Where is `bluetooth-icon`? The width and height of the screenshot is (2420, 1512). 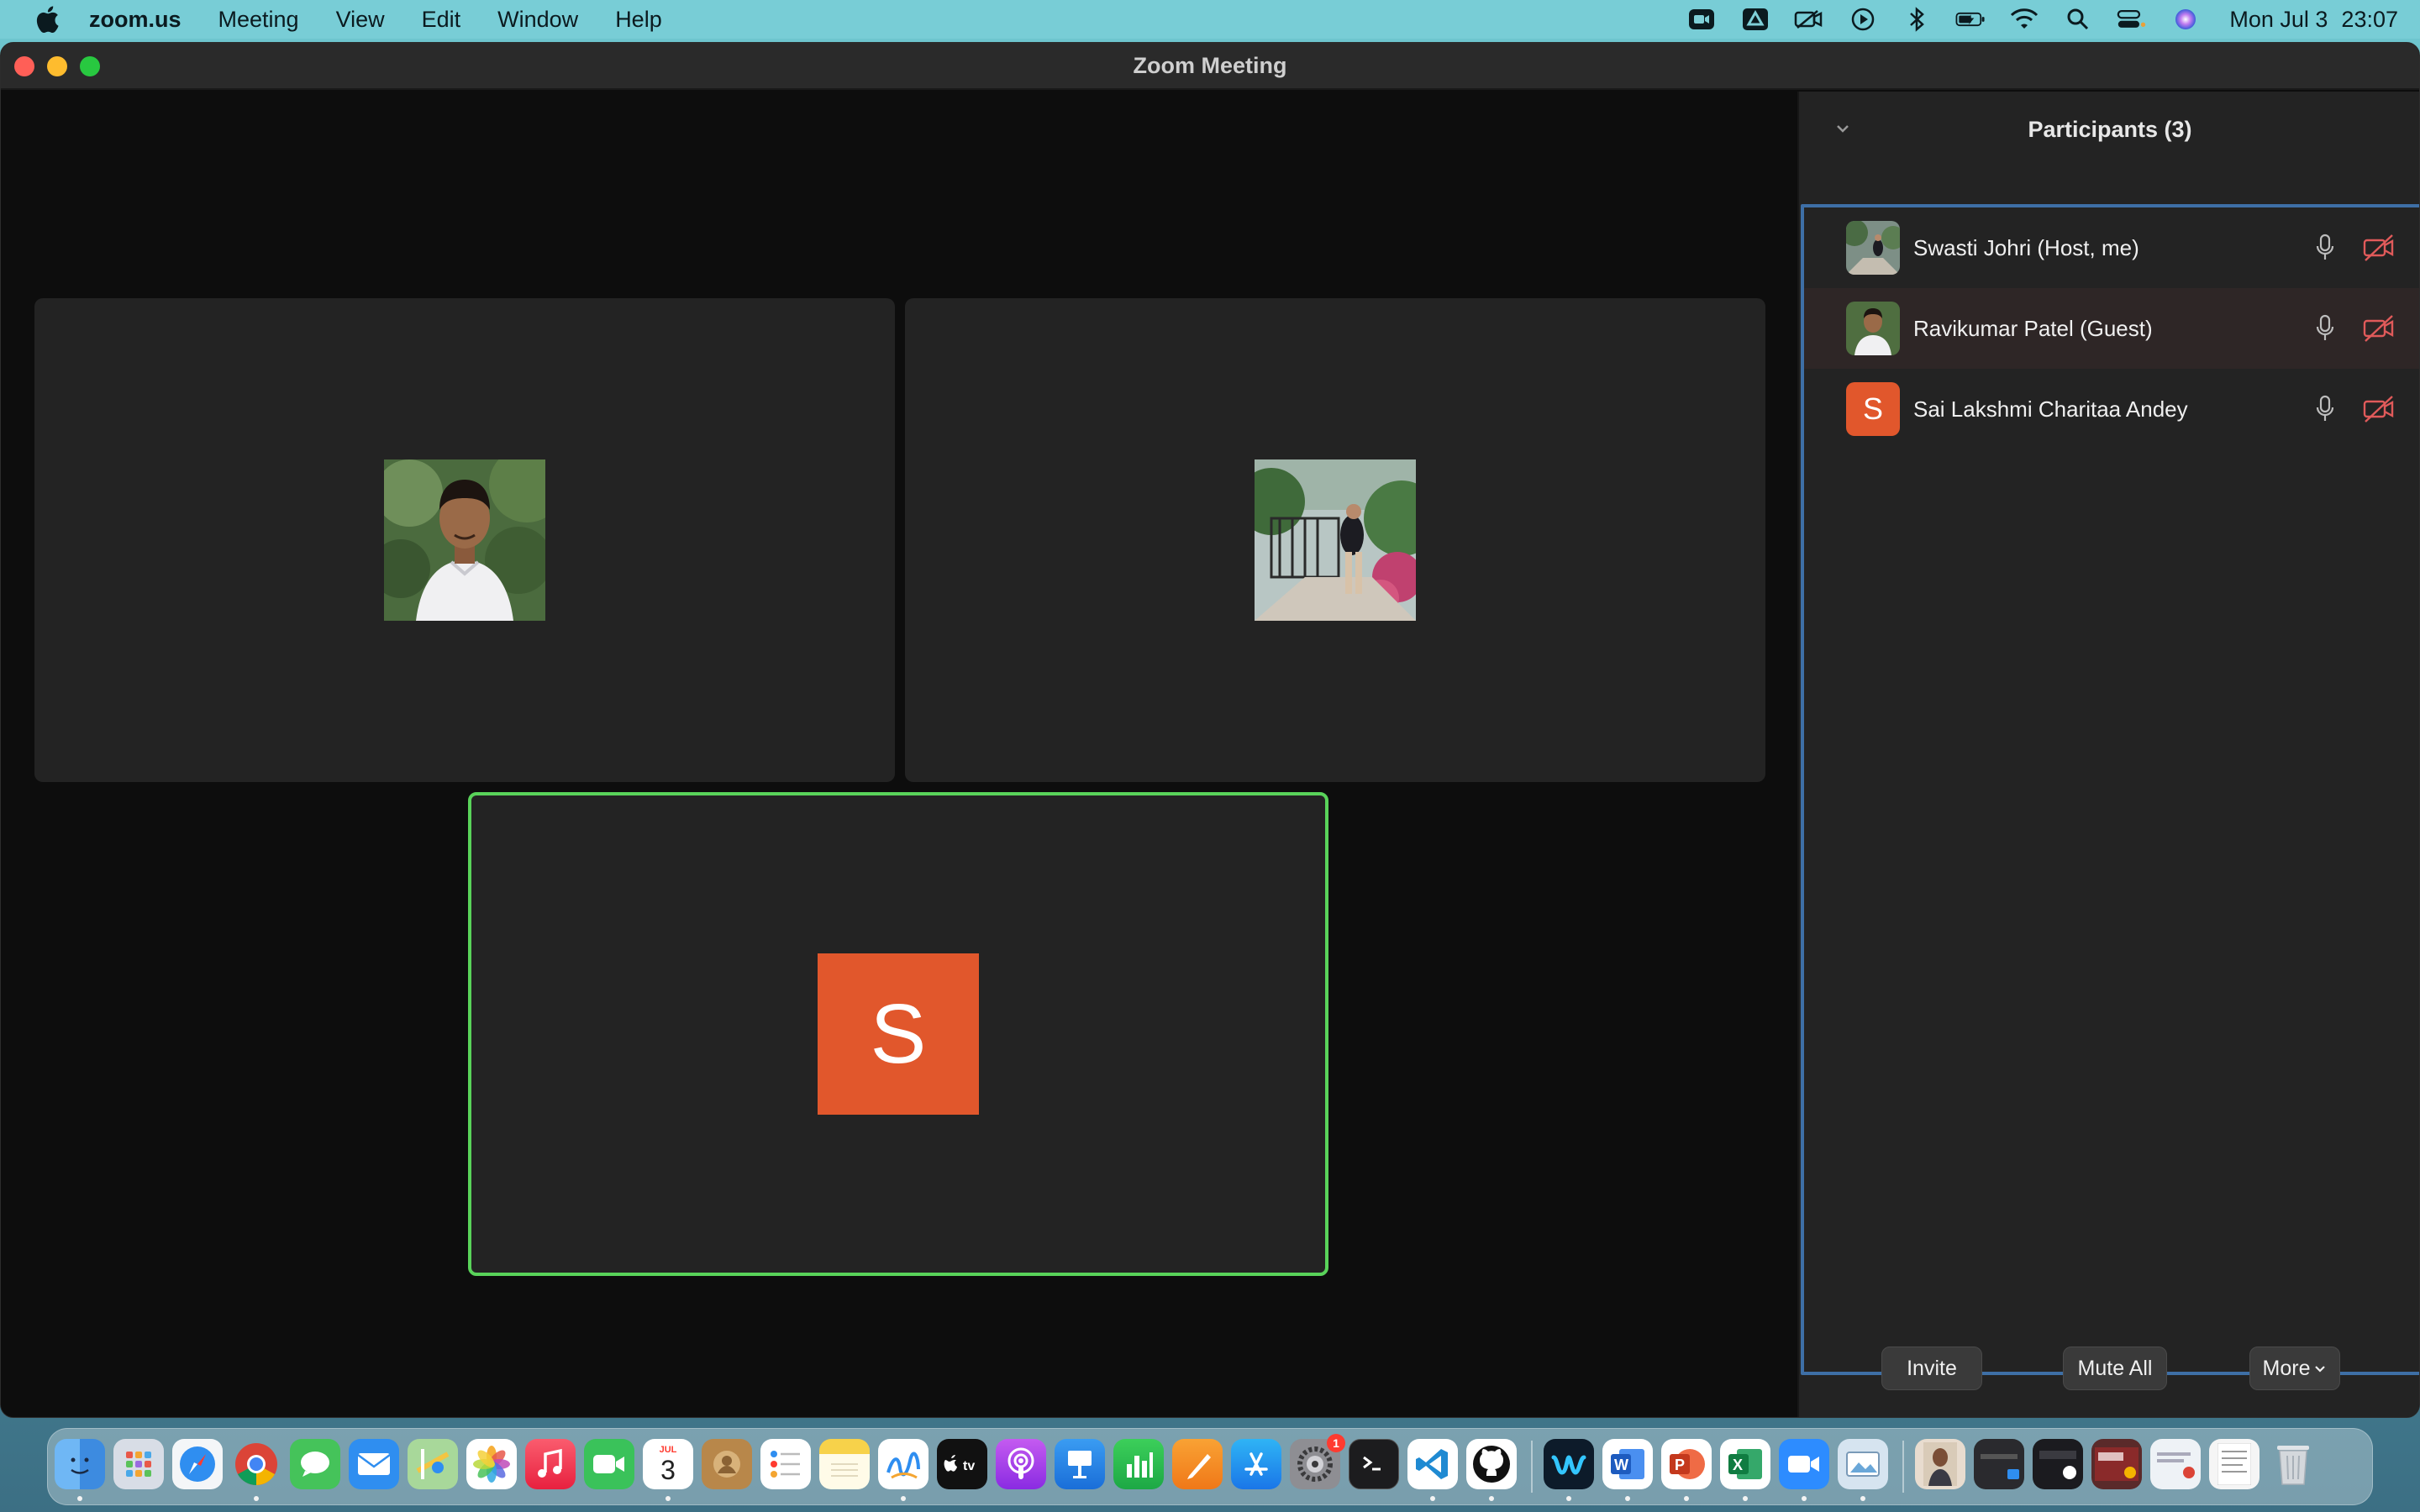 bluetooth-icon is located at coordinates (1917, 19).